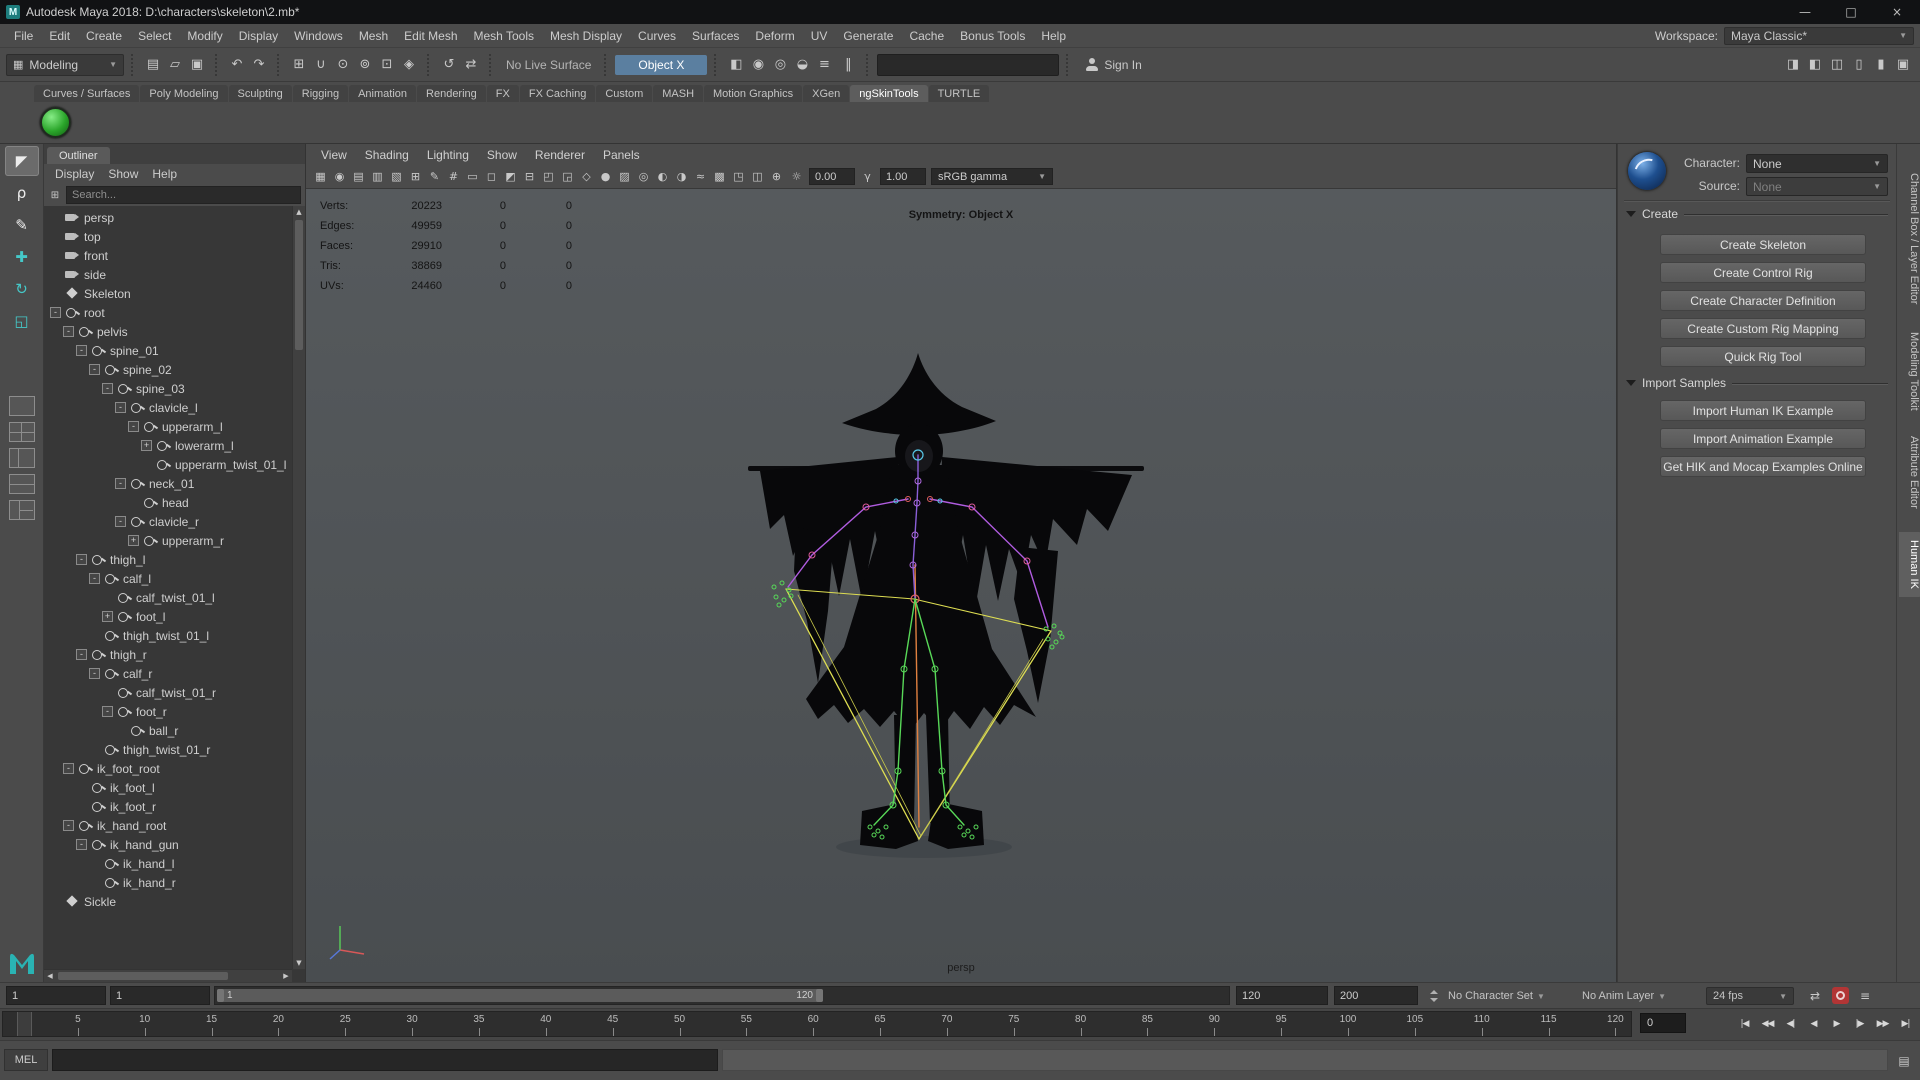 This screenshot has height=1080, width=1920. Describe the element at coordinates (643, 176) in the screenshot. I see `use-default-material-icon: ◎` at that location.